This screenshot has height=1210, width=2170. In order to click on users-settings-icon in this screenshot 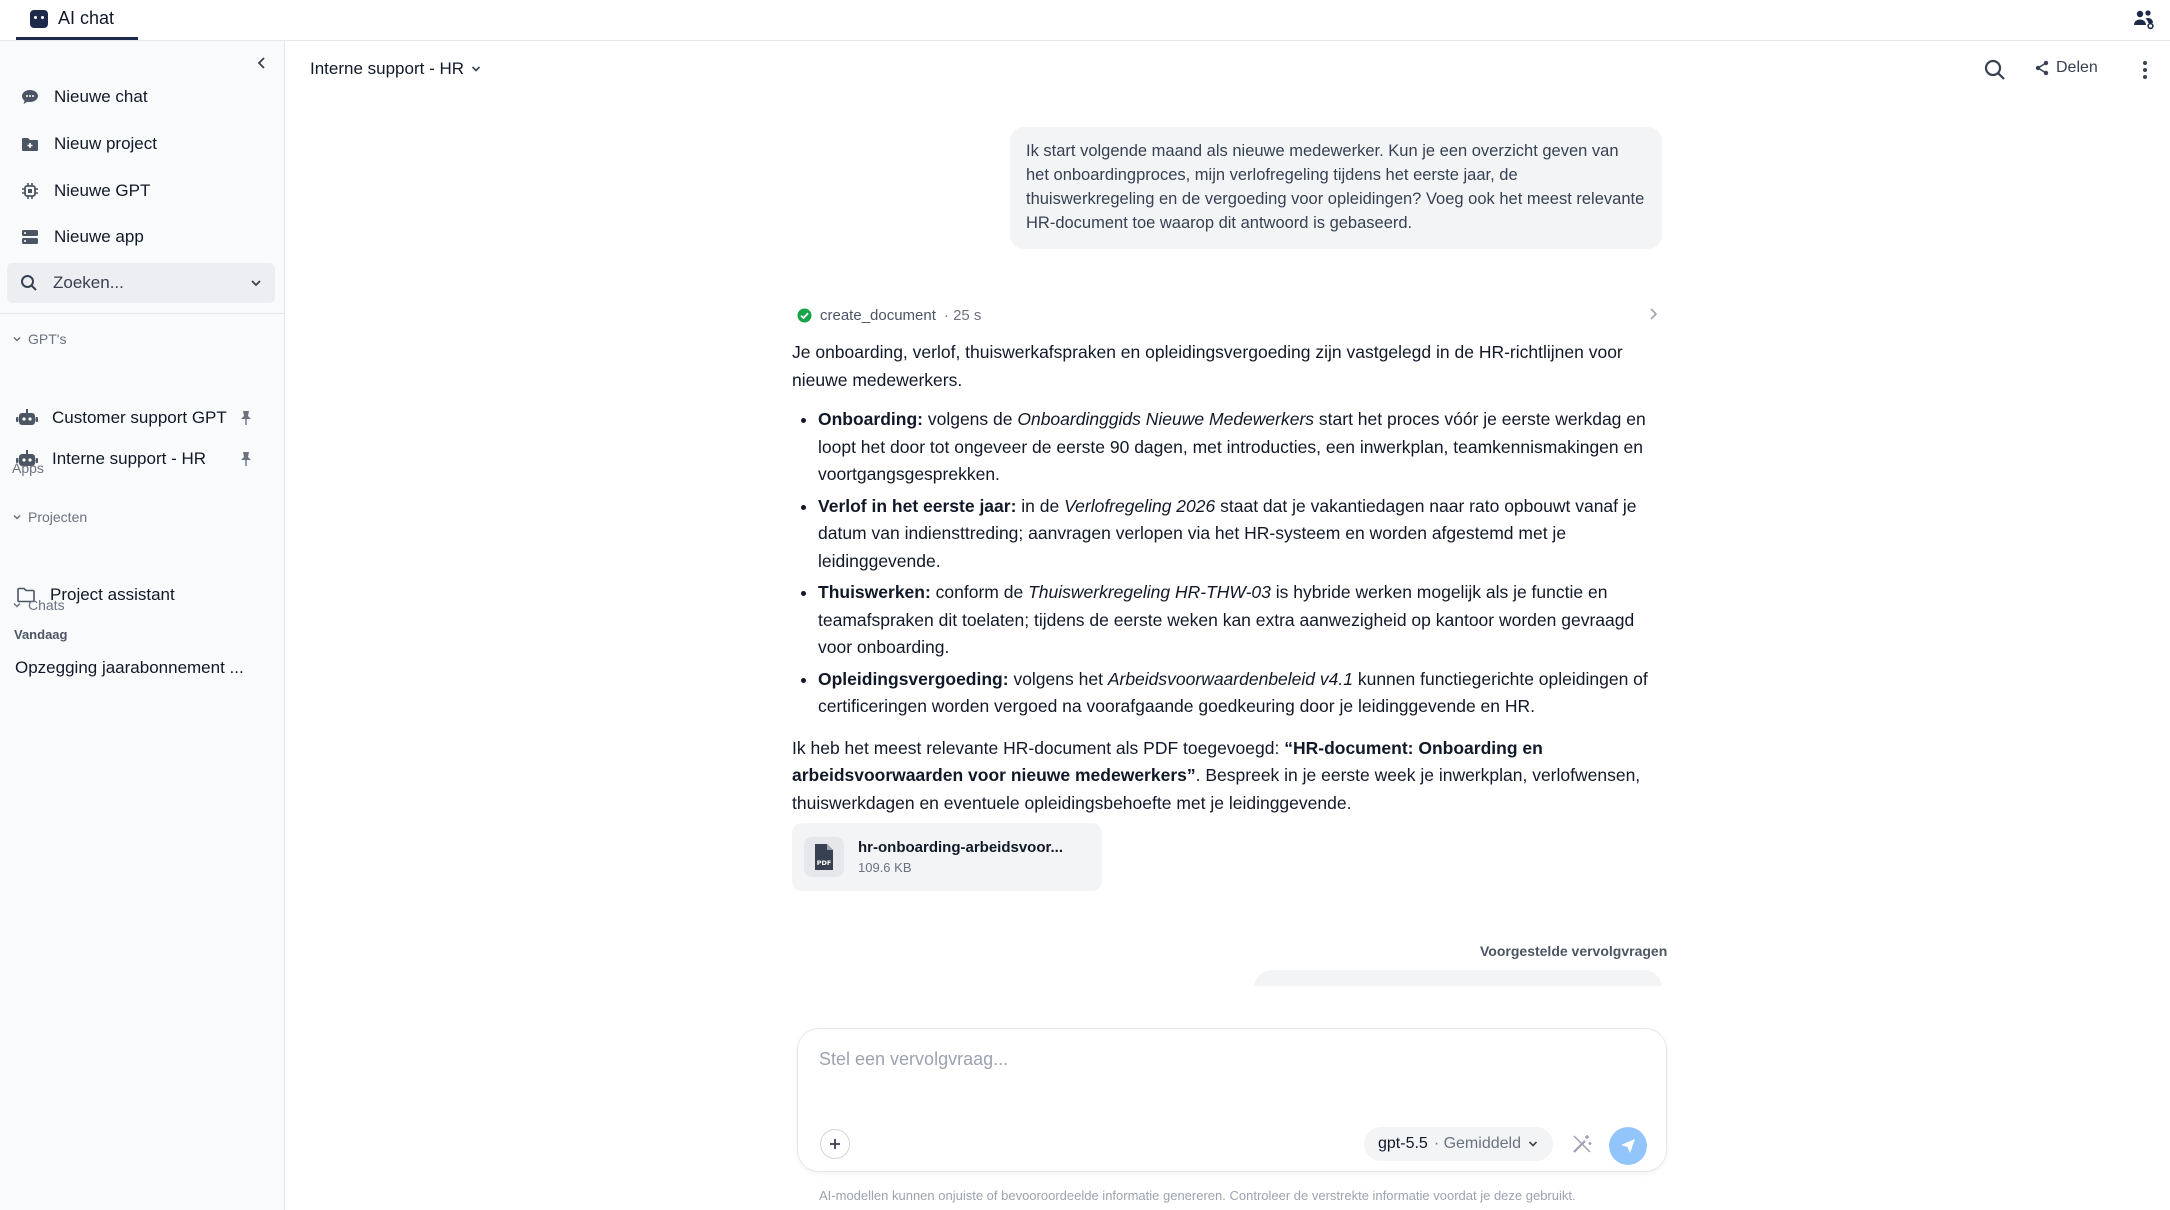, I will do `click(2144, 19)`.